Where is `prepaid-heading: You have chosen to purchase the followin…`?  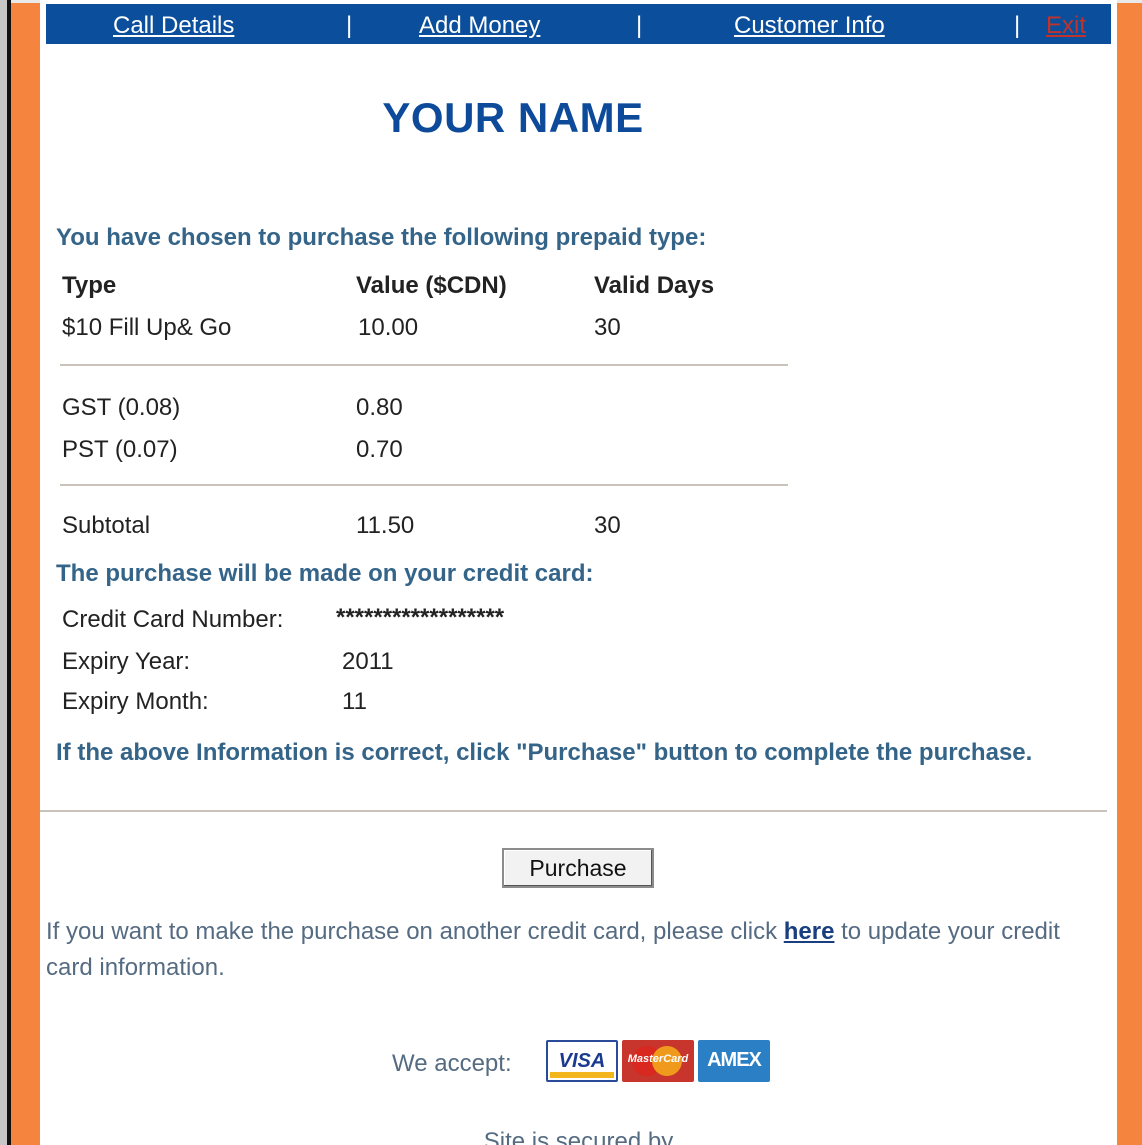
prepaid-heading: You have chosen to purchase the followin… is located at coordinates (381, 237).